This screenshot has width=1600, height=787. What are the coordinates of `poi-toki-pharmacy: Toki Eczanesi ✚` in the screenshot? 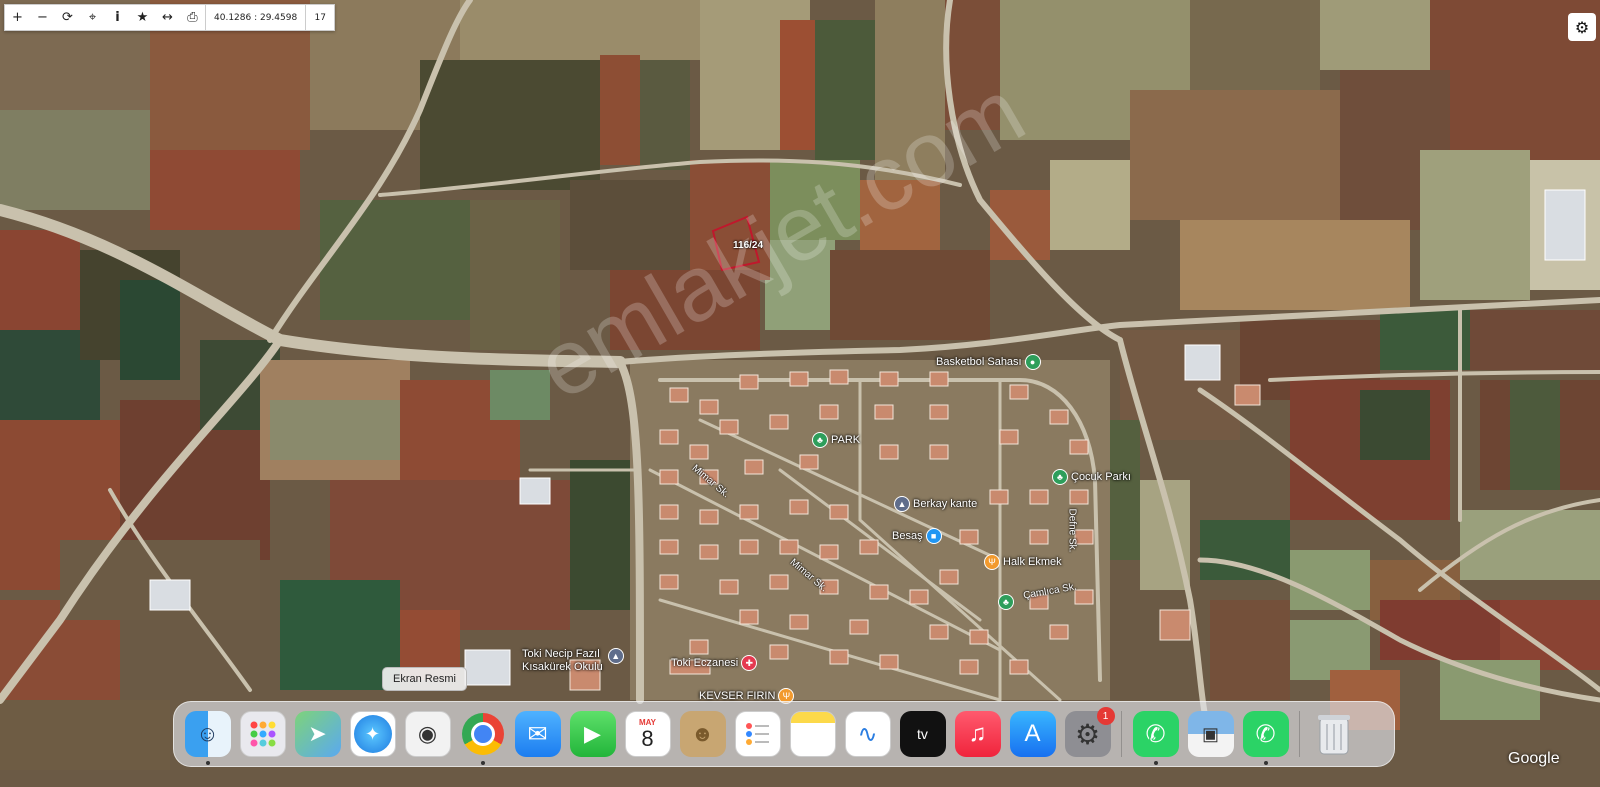 It's located at (714, 663).